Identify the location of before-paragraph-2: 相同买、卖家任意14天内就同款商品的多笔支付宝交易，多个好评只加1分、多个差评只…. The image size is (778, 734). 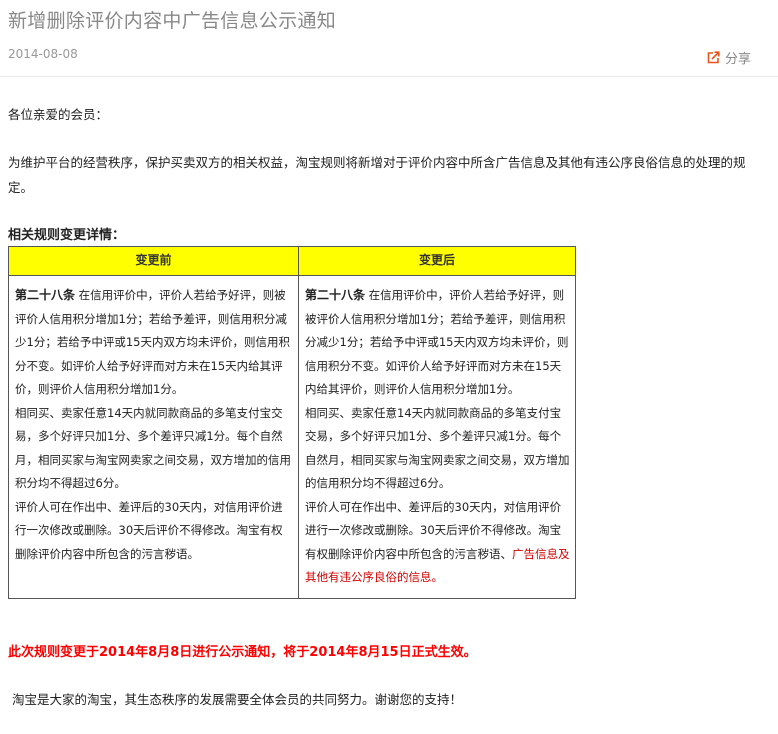
(153, 448).